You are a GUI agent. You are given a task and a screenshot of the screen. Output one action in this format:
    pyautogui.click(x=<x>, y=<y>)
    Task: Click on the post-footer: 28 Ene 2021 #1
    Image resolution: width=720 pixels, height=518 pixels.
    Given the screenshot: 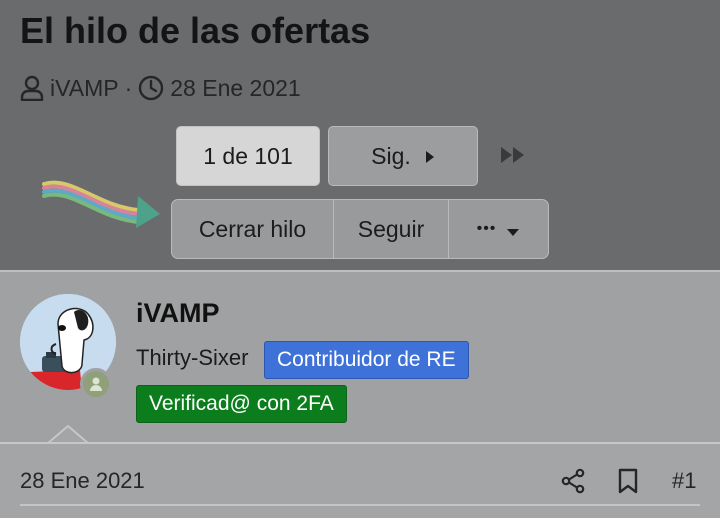 What is the action you would take?
    pyautogui.click(x=360, y=481)
    